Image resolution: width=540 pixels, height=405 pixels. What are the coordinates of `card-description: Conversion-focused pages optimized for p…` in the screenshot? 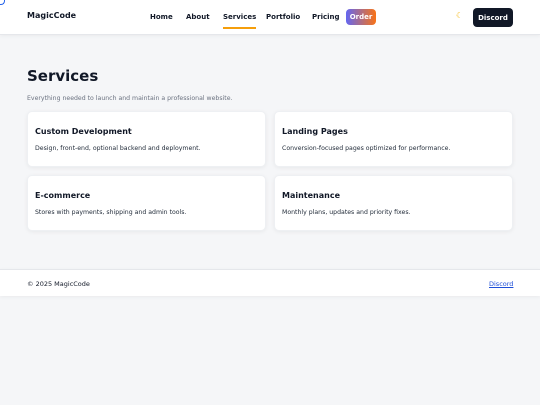 It's located at (366, 148).